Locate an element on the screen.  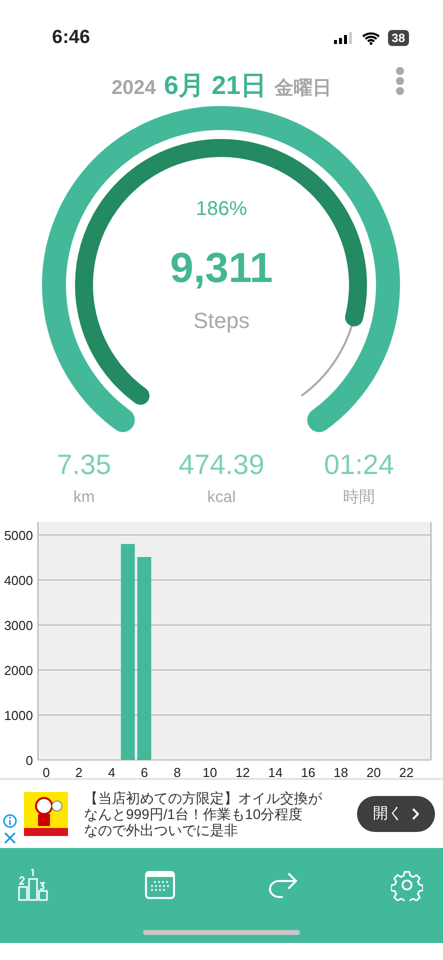
step-count: 9,311 is located at coordinates (221, 267).